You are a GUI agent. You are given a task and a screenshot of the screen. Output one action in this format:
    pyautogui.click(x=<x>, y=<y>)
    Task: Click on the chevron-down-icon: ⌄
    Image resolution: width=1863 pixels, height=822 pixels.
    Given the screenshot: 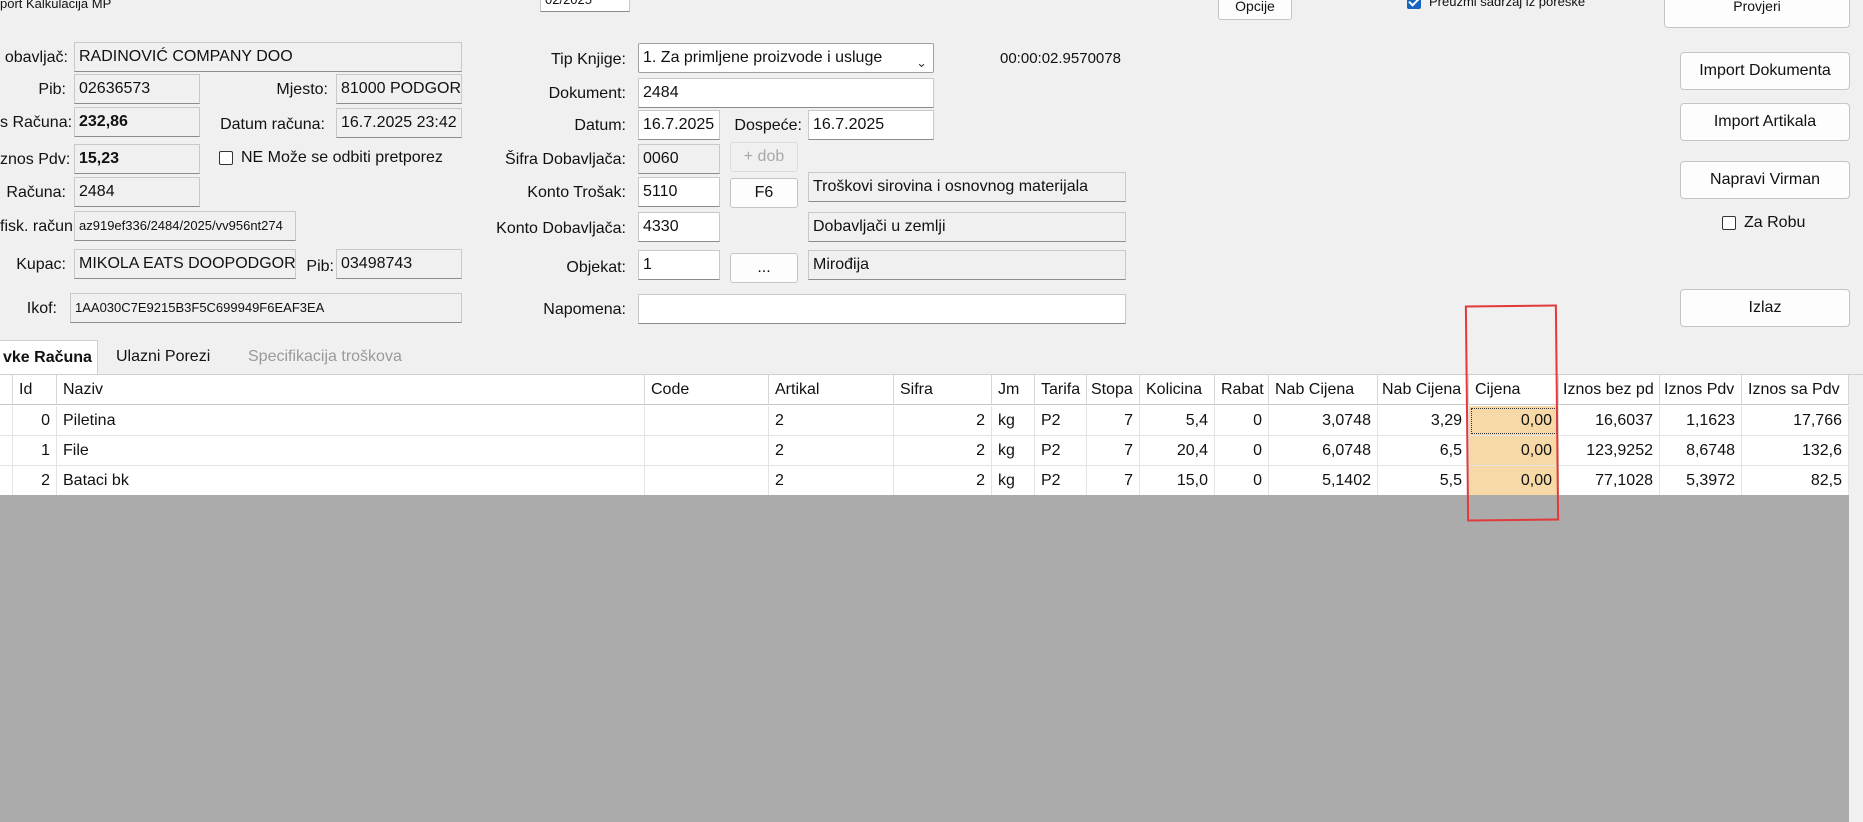 What is the action you would take?
    pyautogui.click(x=921, y=60)
    